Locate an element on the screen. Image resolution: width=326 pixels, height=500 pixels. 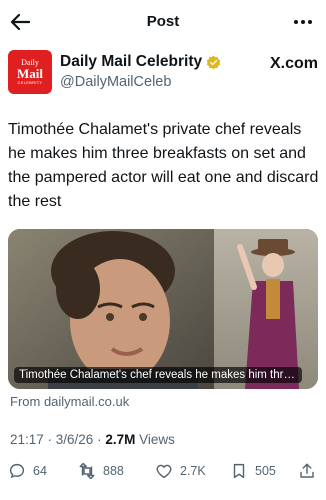
like-icon is located at coordinates (164, 471).